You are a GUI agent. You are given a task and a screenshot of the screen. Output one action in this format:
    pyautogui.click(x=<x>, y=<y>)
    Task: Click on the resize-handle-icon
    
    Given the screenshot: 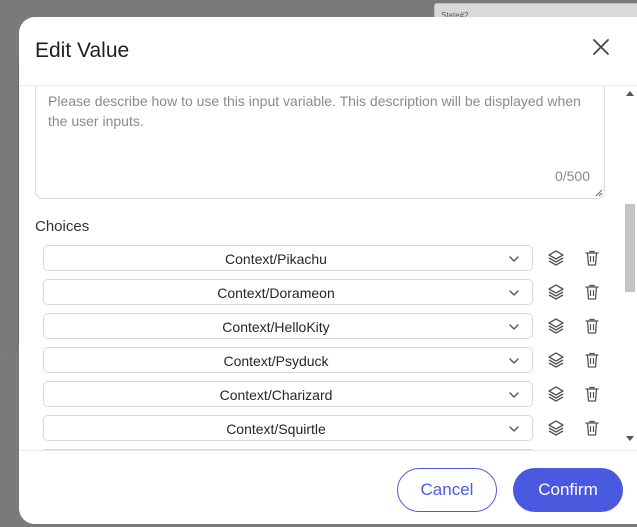 What is the action you would take?
    pyautogui.click(x=599, y=193)
    